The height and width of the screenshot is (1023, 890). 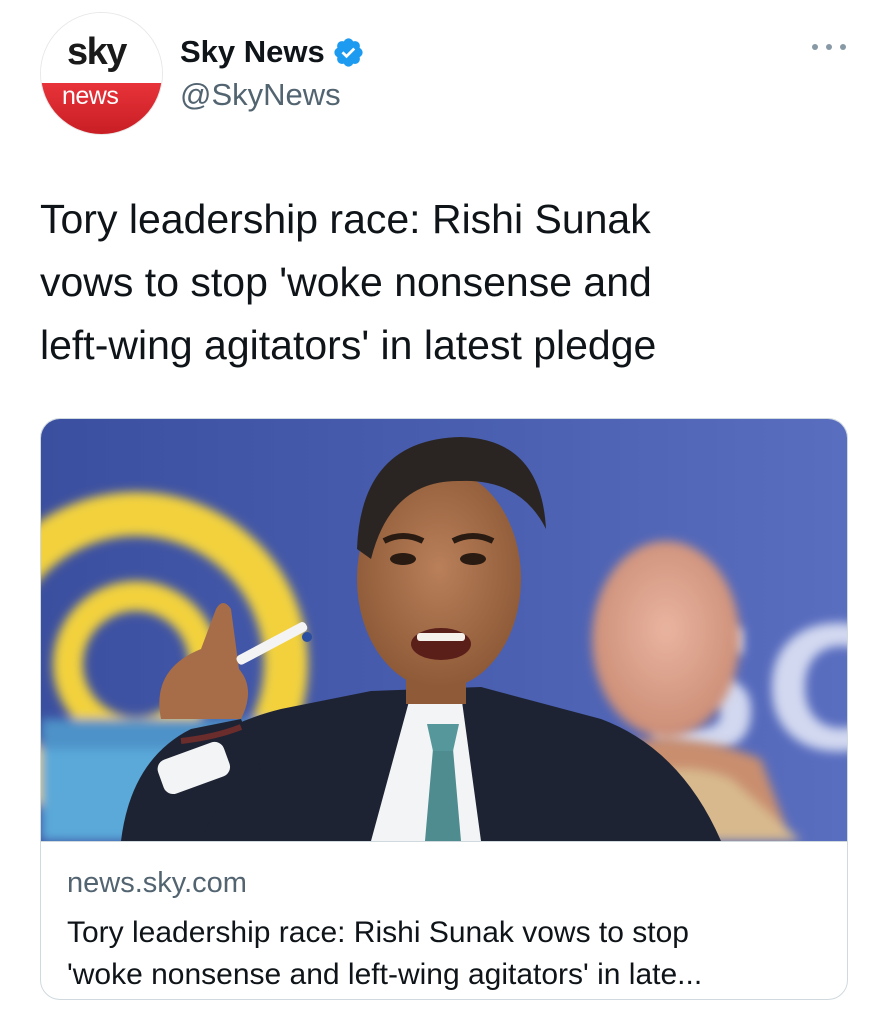 I want to click on display-name-row: Sky News, so click(x=272, y=52).